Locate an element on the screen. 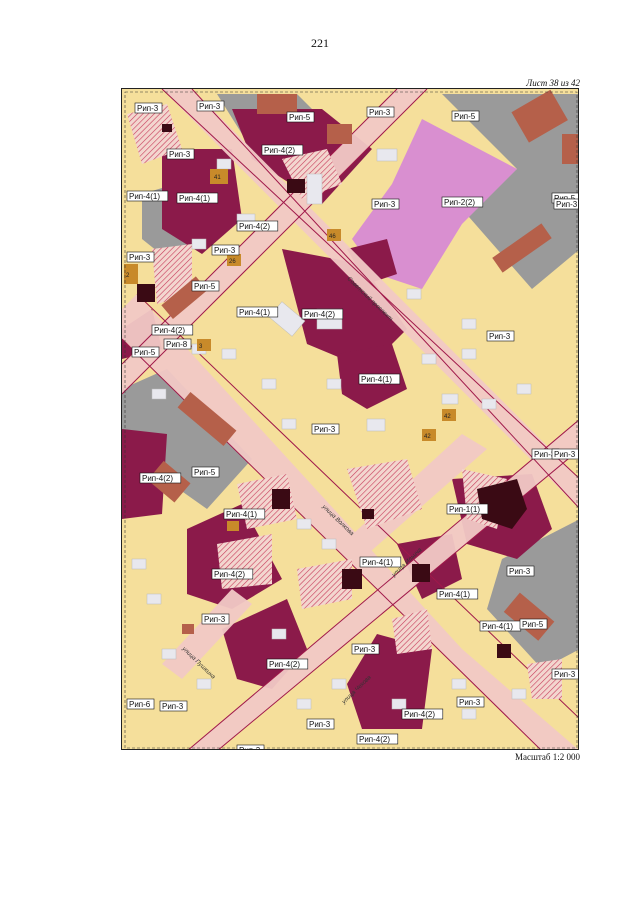 Image resolution: width=640 pixels, height=905 pixels. zone-label-text: Рип-2(2) is located at coordinates (459, 202).